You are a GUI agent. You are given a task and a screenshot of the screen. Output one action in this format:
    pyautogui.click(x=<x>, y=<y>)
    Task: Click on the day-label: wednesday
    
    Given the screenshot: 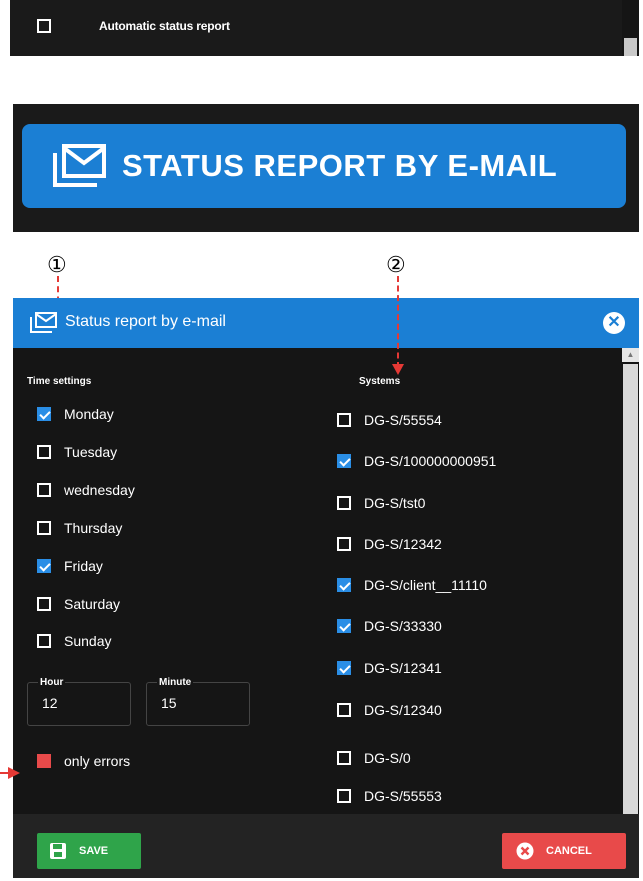 What is the action you would take?
    pyautogui.click(x=99, y=490)
    